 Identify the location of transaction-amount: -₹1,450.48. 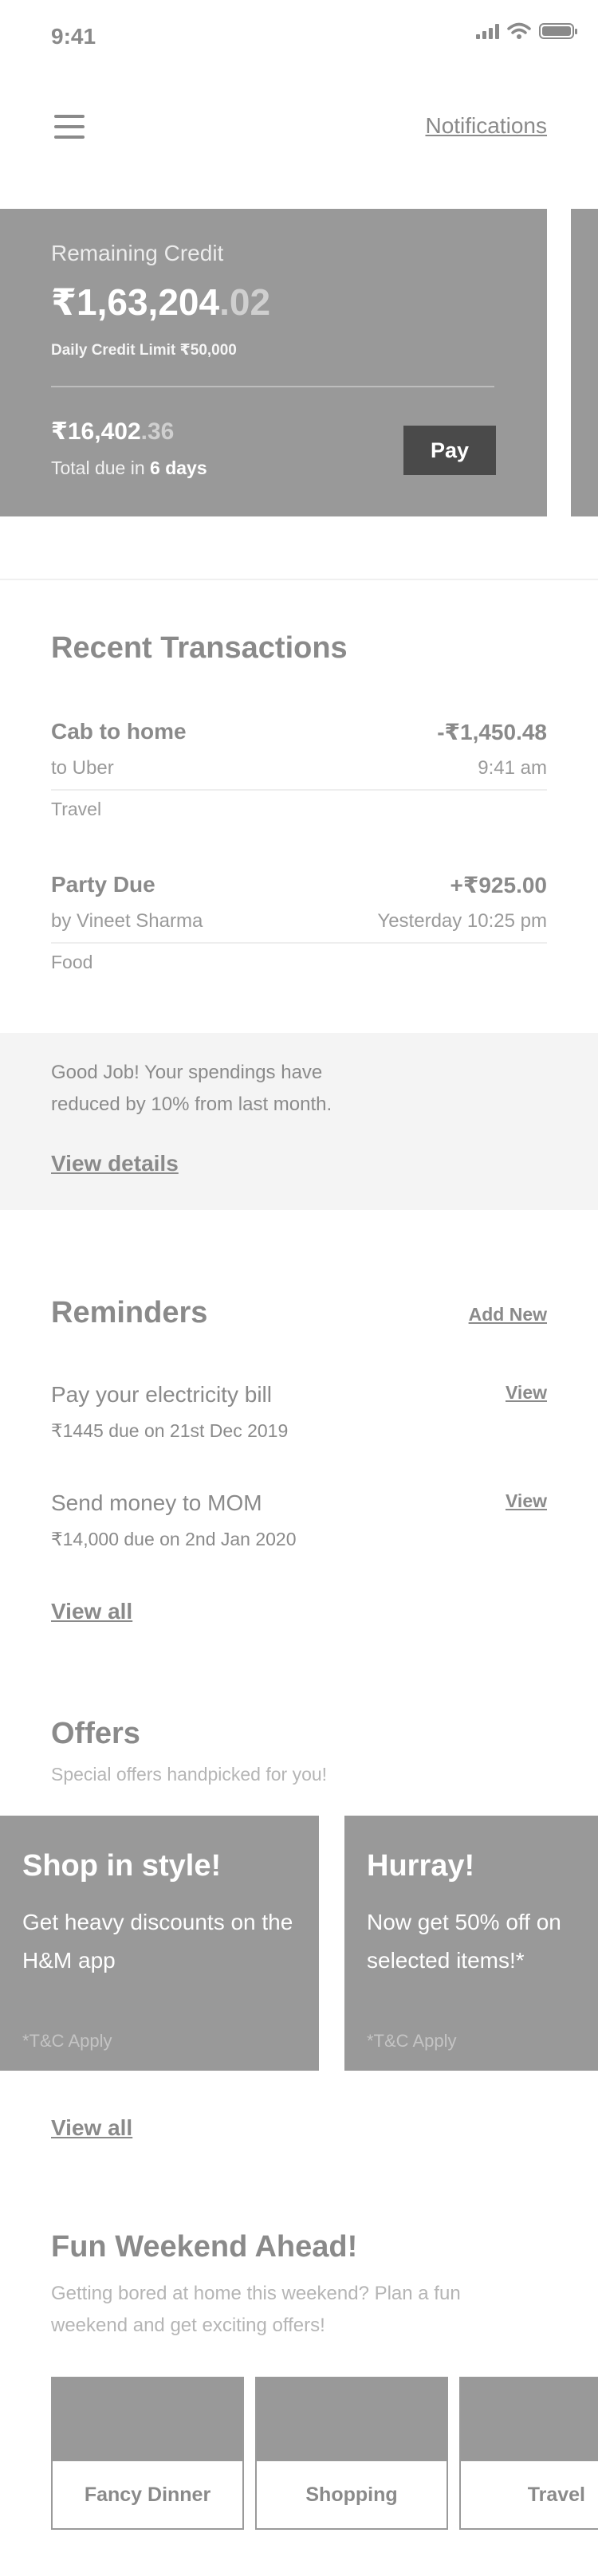
(492, 732).